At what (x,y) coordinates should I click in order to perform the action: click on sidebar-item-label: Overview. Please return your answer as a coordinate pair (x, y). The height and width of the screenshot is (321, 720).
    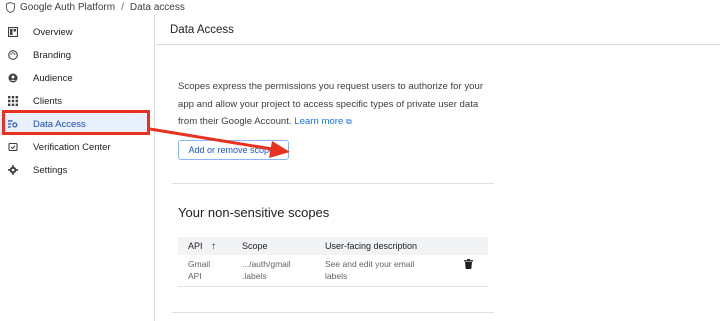
    Looking at the image, I should click on (53, 32).